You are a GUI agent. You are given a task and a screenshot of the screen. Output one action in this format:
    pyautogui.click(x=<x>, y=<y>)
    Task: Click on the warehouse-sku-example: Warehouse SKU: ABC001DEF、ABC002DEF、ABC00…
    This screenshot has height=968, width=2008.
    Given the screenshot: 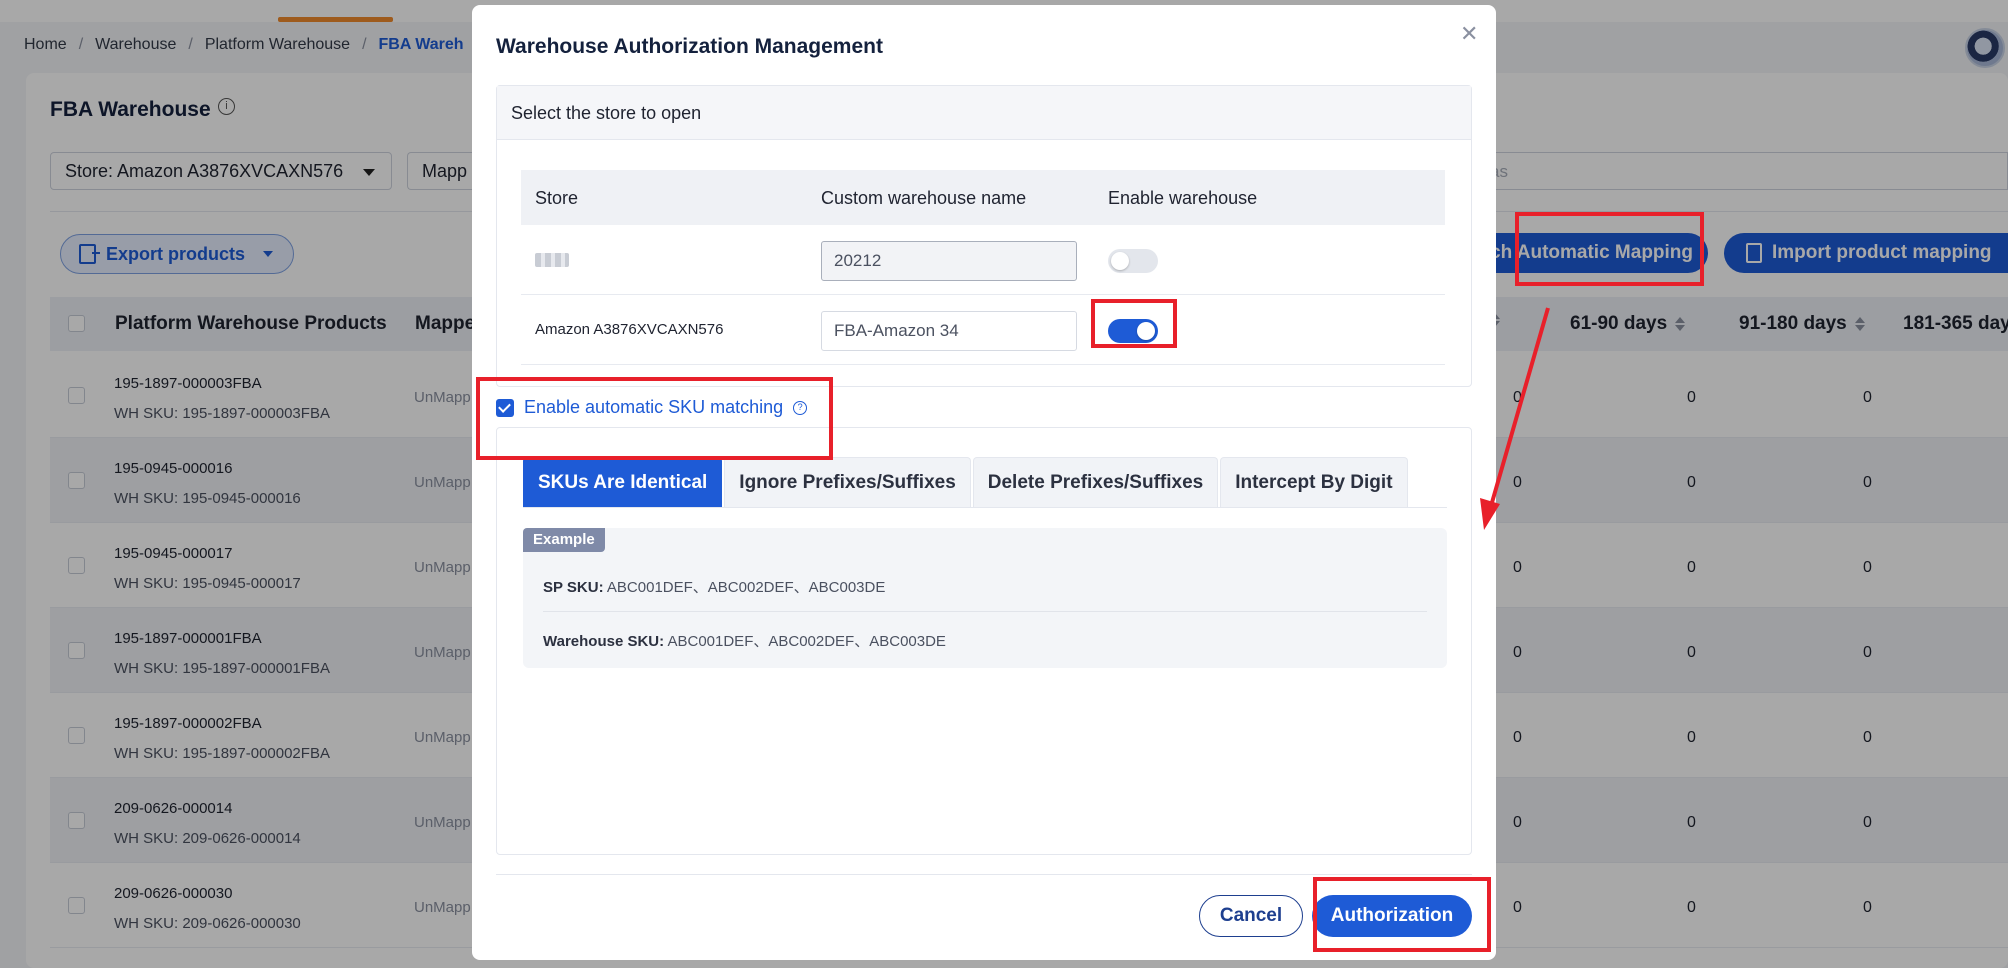 What is the action you would take?
    pyautogui.click(x=744, y=641)
    